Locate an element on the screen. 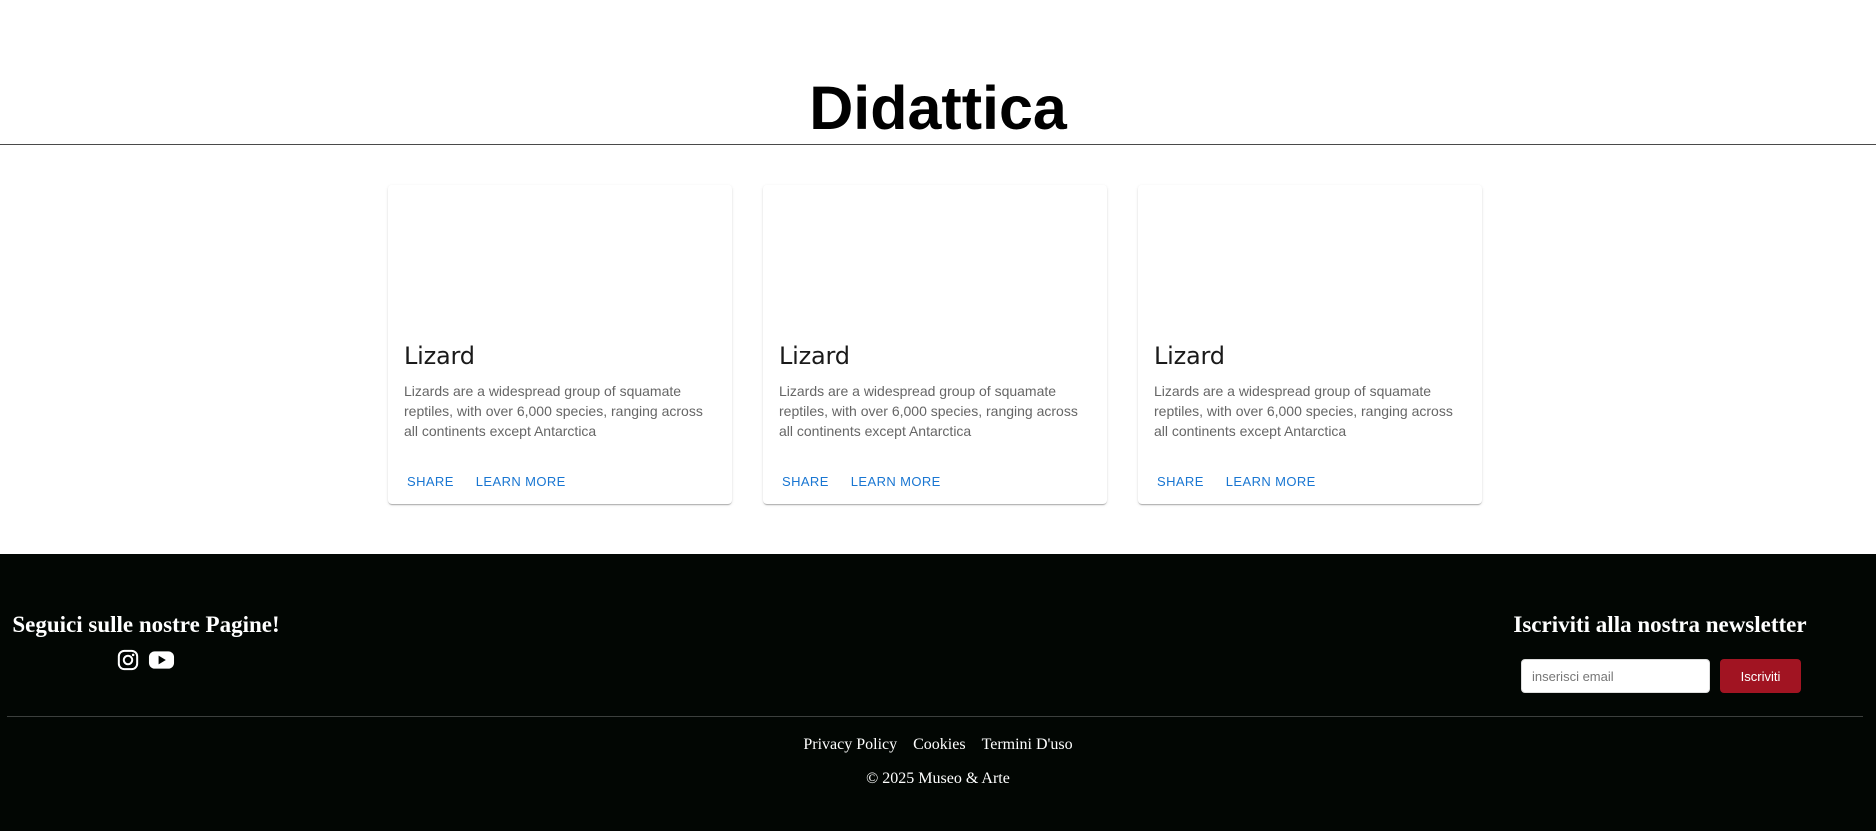  page-title: Didattica is located at coordinates (938, 108).